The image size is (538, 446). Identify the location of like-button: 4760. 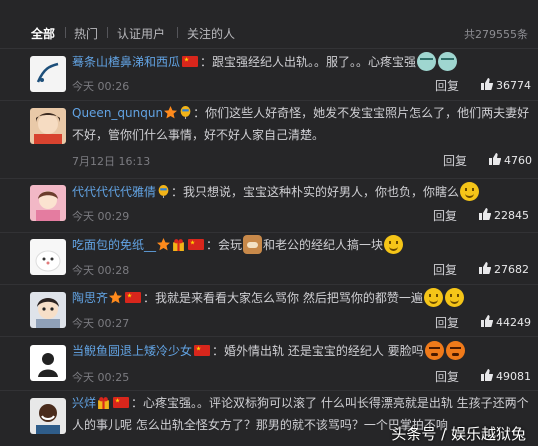
(510, 160).